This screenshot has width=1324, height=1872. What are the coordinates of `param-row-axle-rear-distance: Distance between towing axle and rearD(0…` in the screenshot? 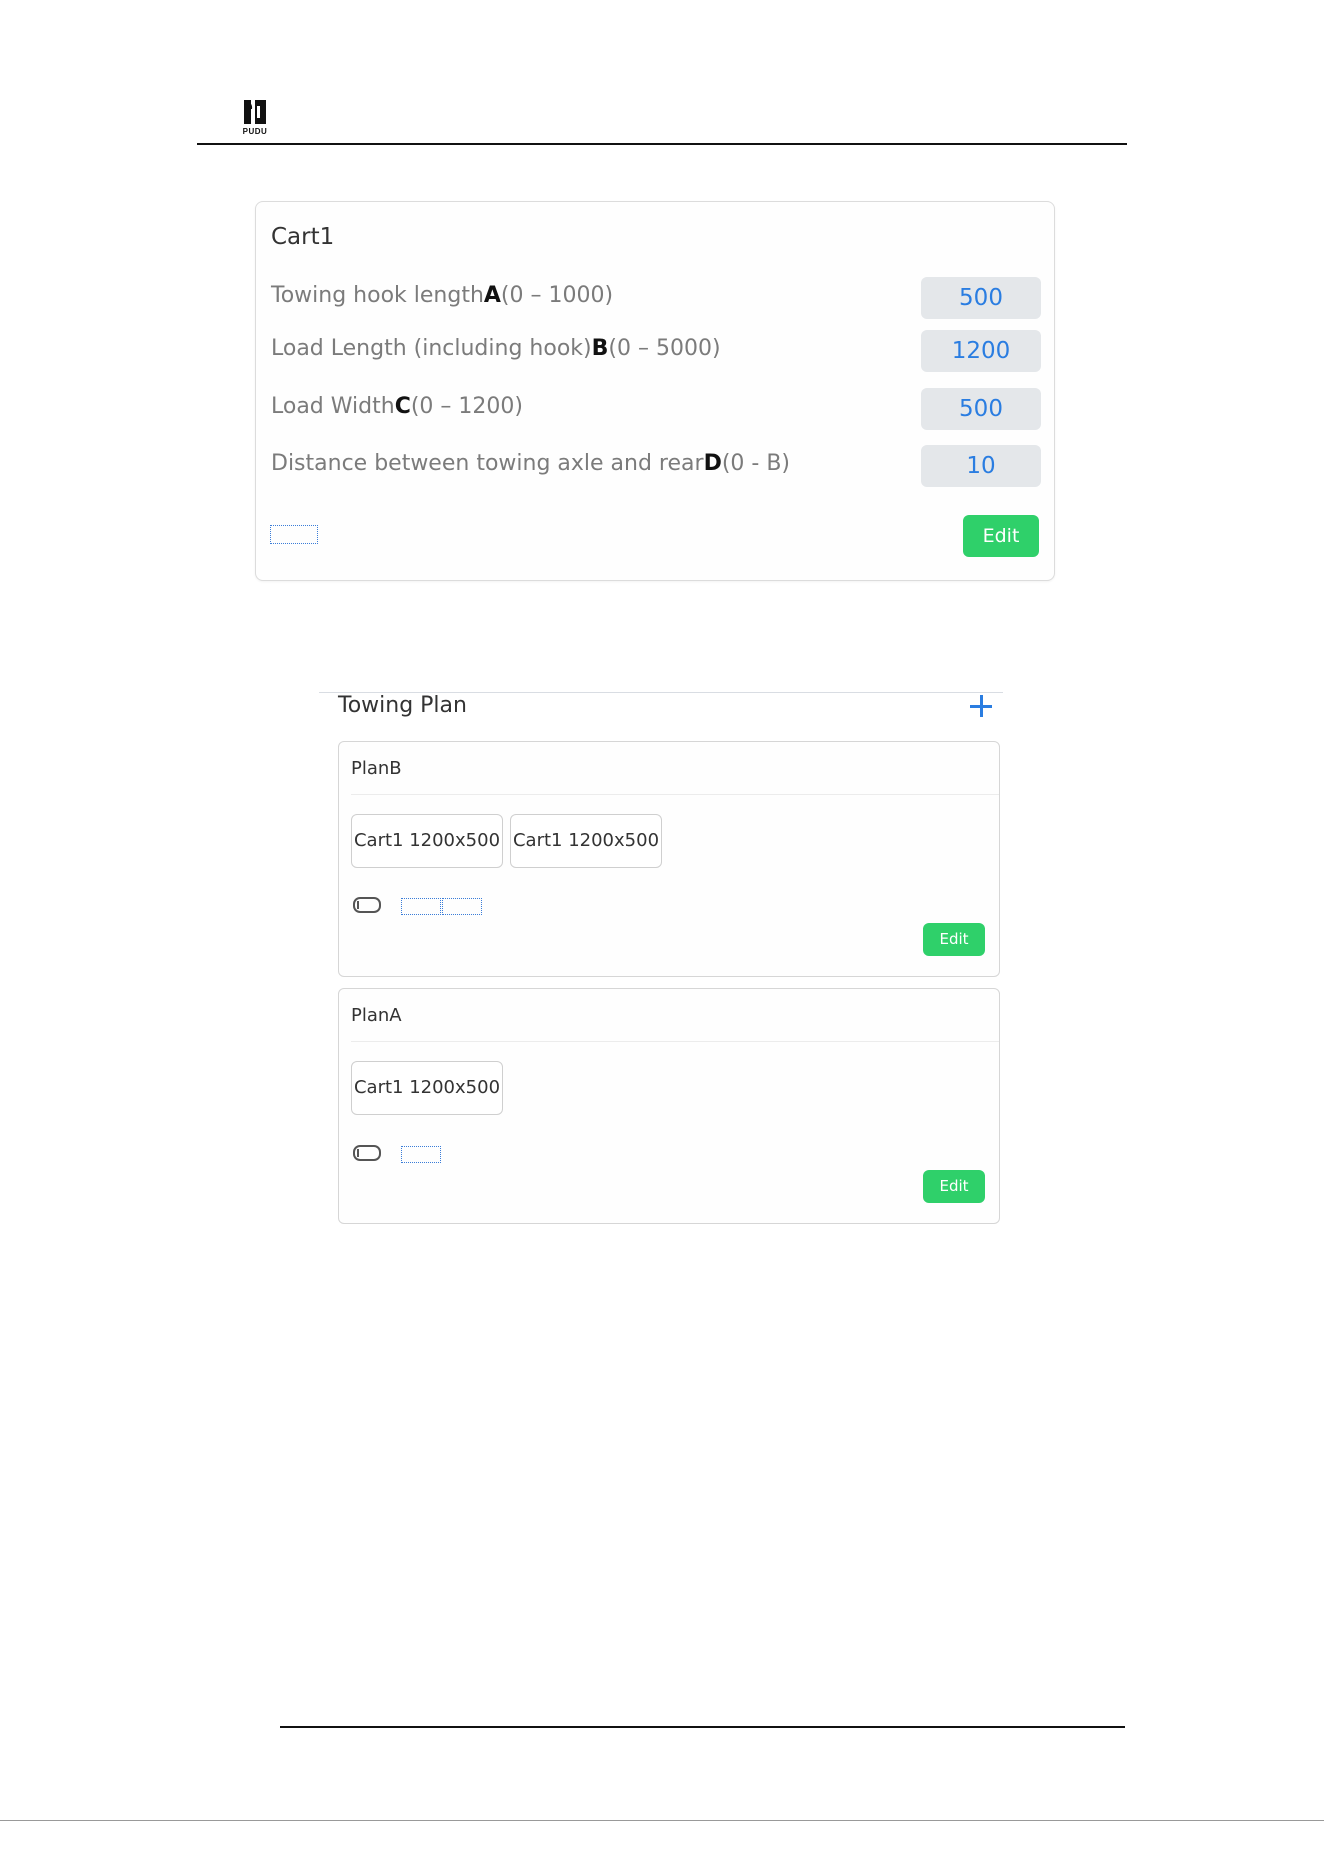 It's located at (656, 466).